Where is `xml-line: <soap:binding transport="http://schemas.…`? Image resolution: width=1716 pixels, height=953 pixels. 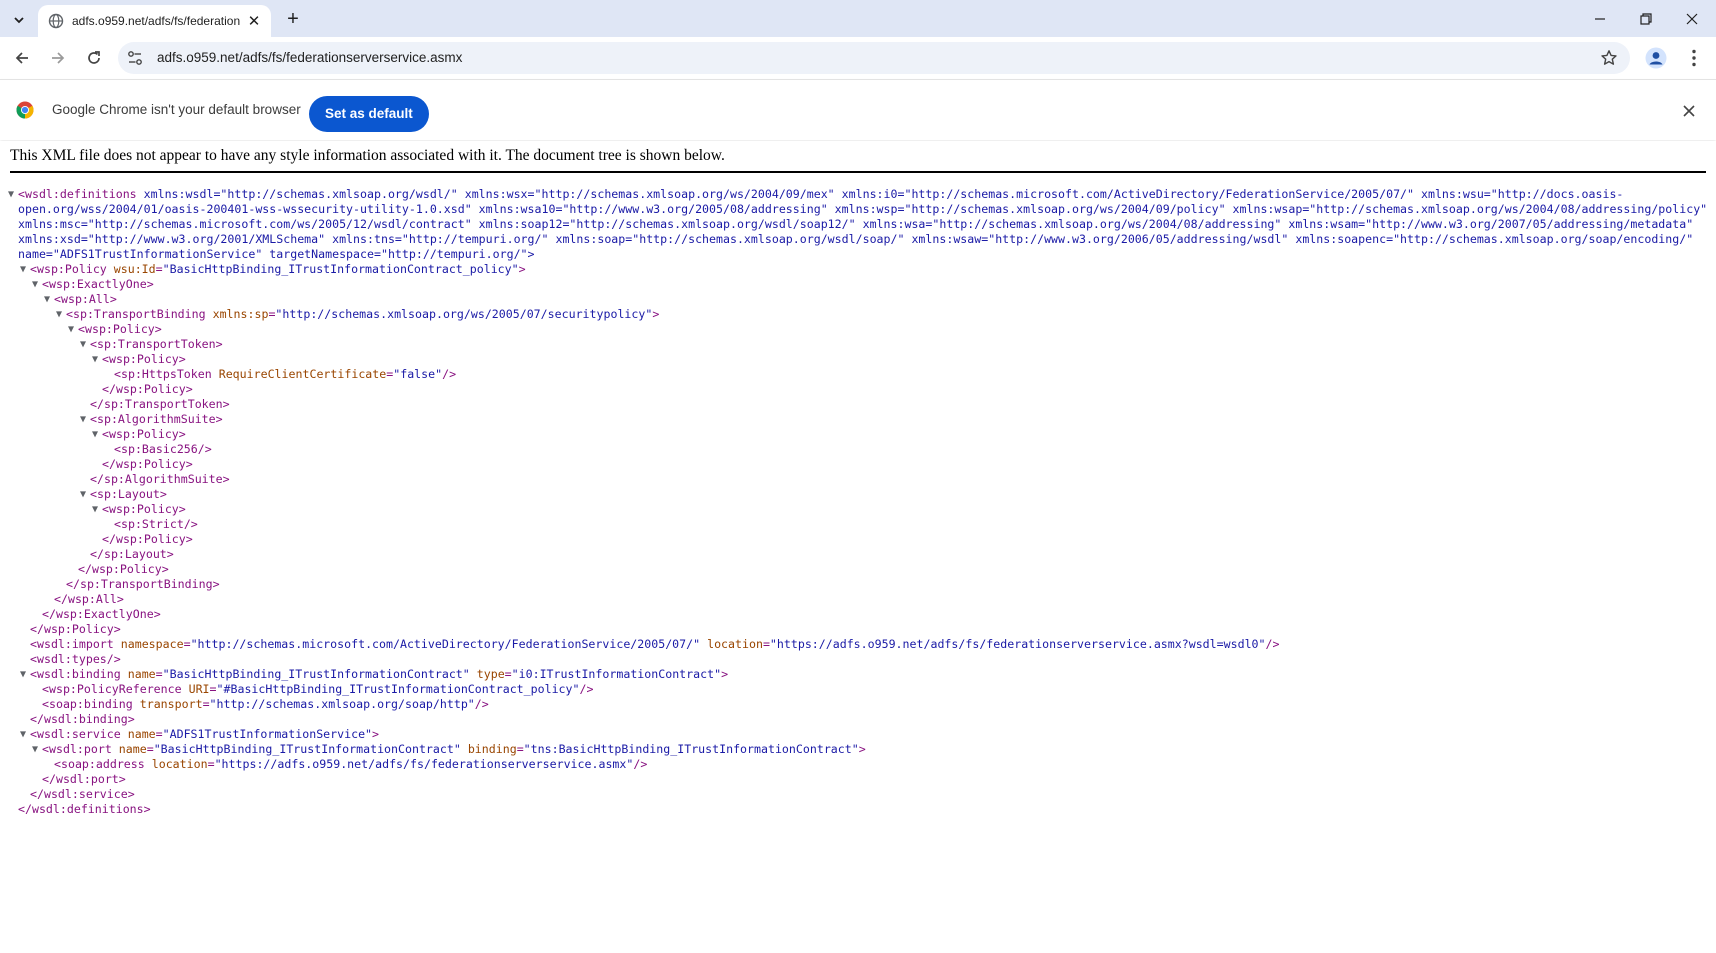 xml-line: <soap:binding transport="http://schemas.… is located at coordinates (265, 704).